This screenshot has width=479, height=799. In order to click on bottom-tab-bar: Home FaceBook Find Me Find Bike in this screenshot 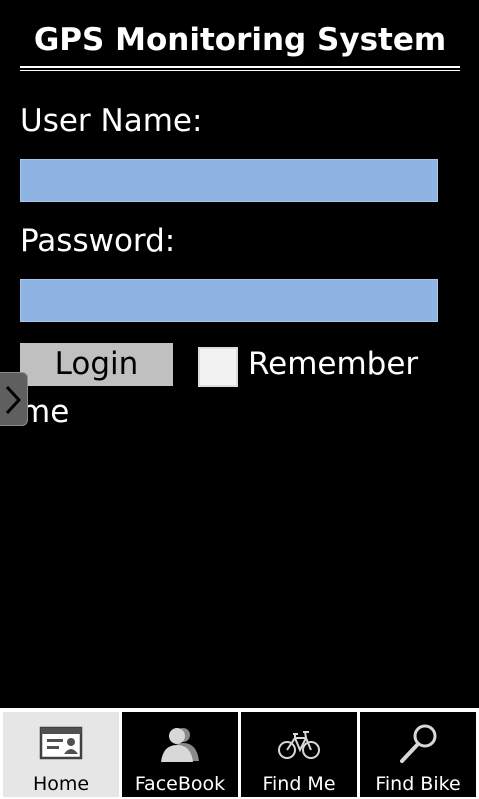, I will do `click(239, 753)`.